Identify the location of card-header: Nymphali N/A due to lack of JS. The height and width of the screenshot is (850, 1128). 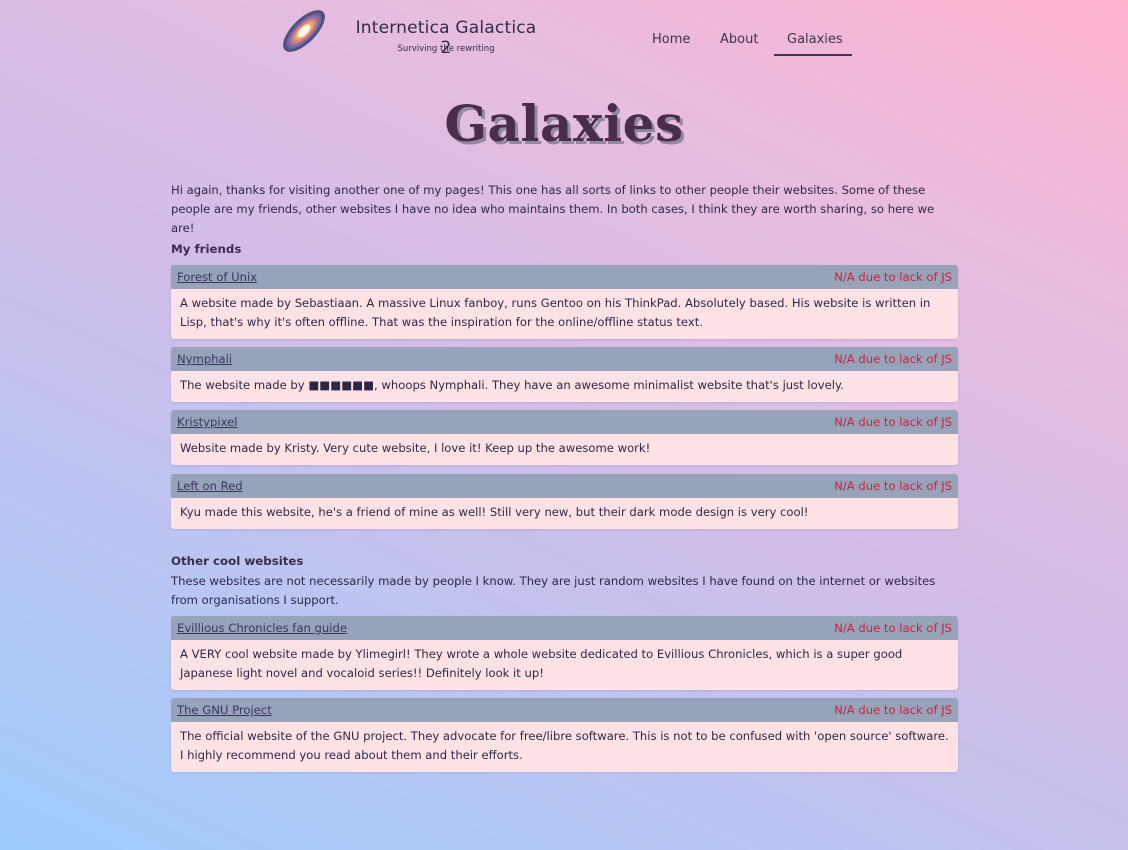
(564, 359).